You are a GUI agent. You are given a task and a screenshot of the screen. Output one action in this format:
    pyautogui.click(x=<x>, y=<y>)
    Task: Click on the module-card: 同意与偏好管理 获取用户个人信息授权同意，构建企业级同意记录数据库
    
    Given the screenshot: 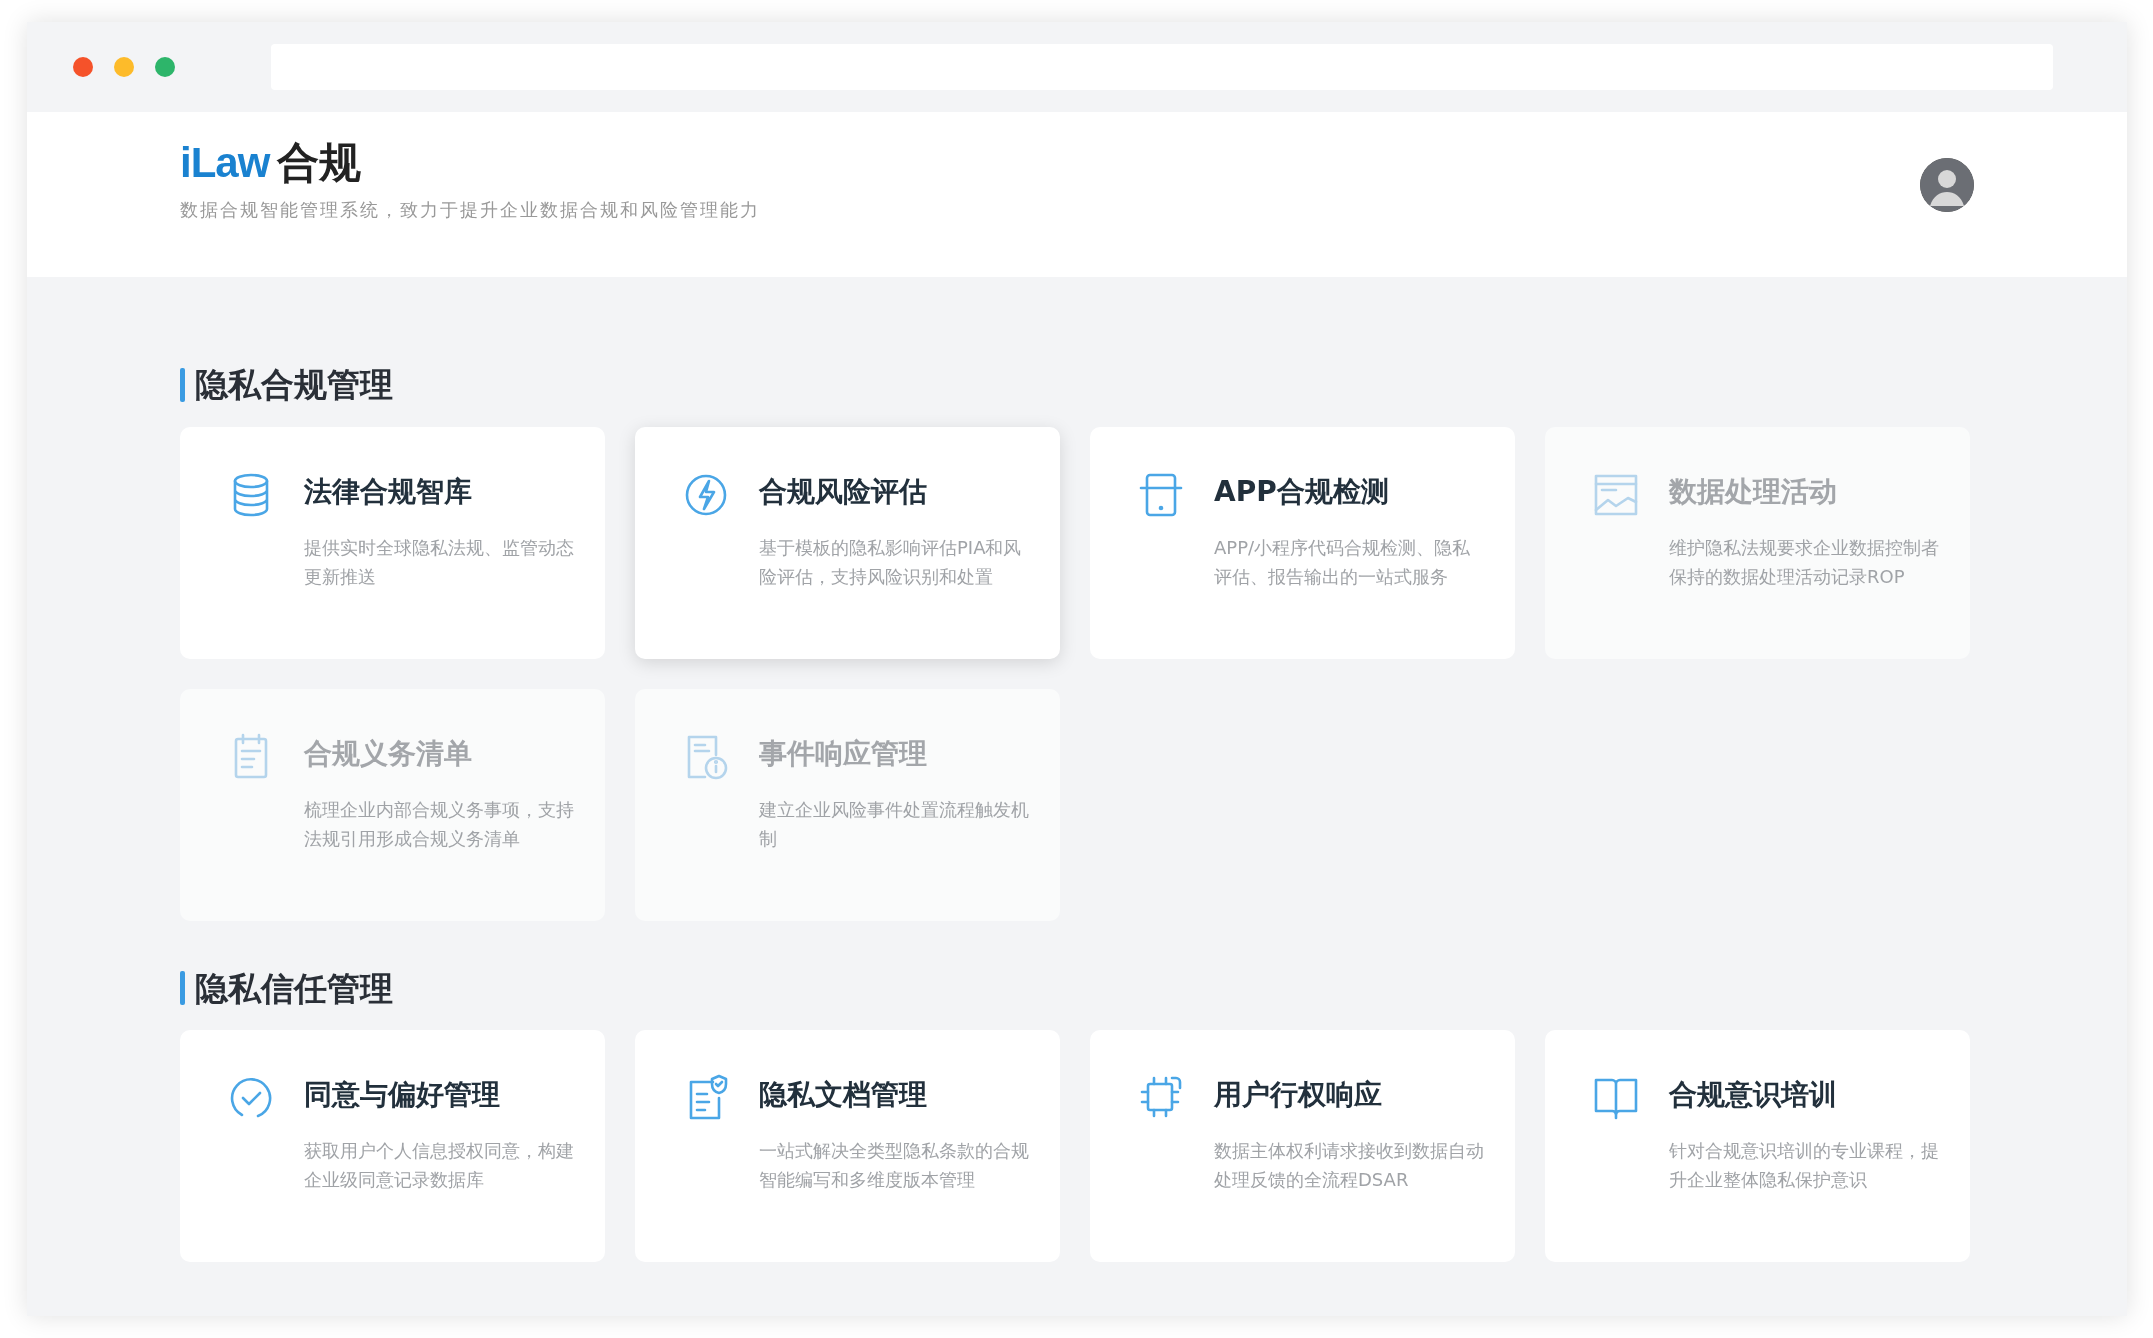 What is the action you would take?
    pyautogui.click(x=392, y=1146)
    